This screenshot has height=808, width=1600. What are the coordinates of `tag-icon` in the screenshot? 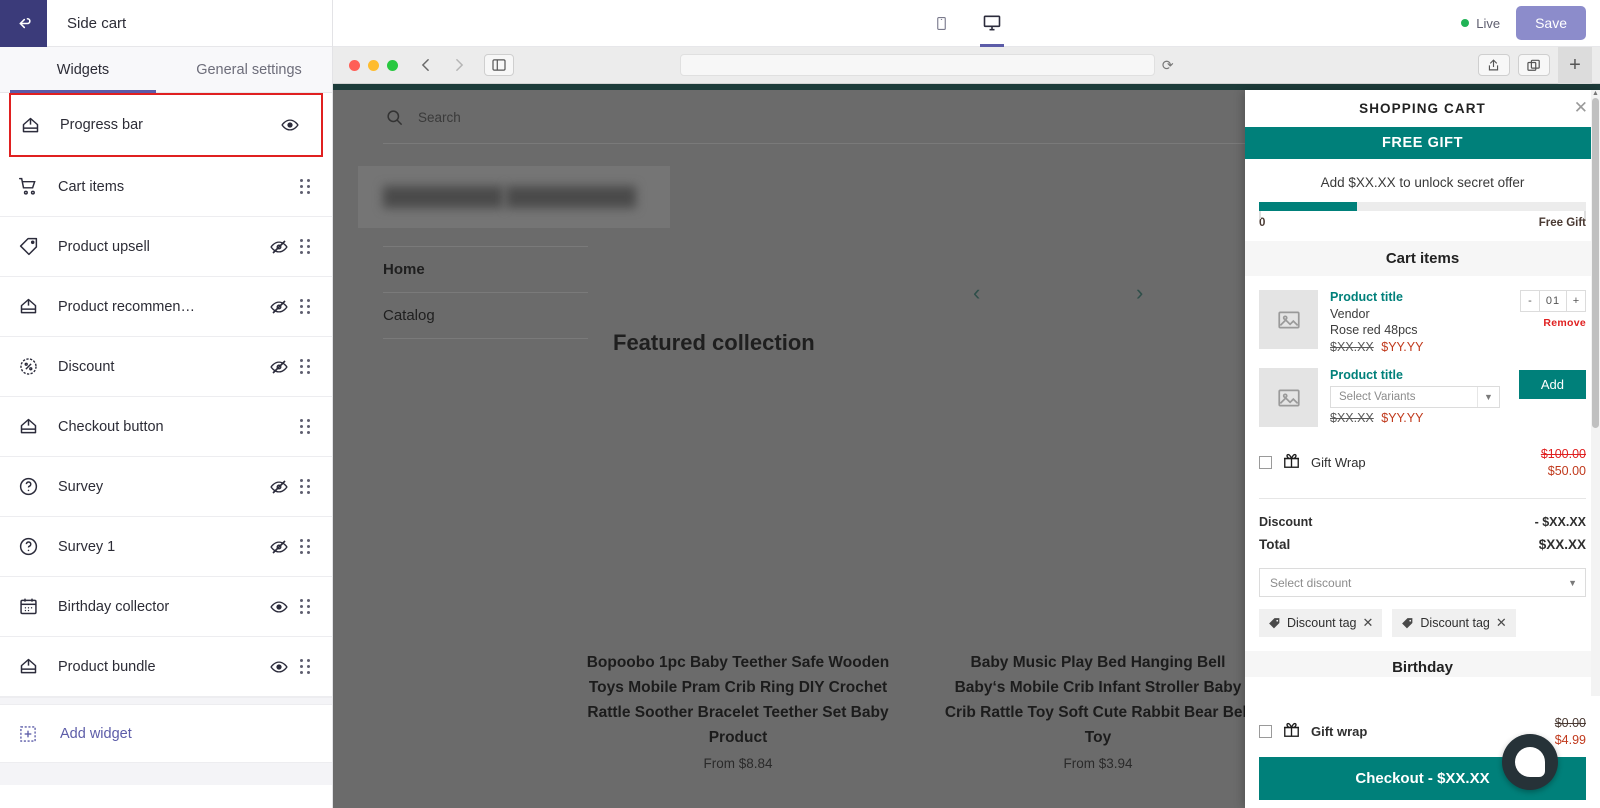 It's located at (1407, 622).